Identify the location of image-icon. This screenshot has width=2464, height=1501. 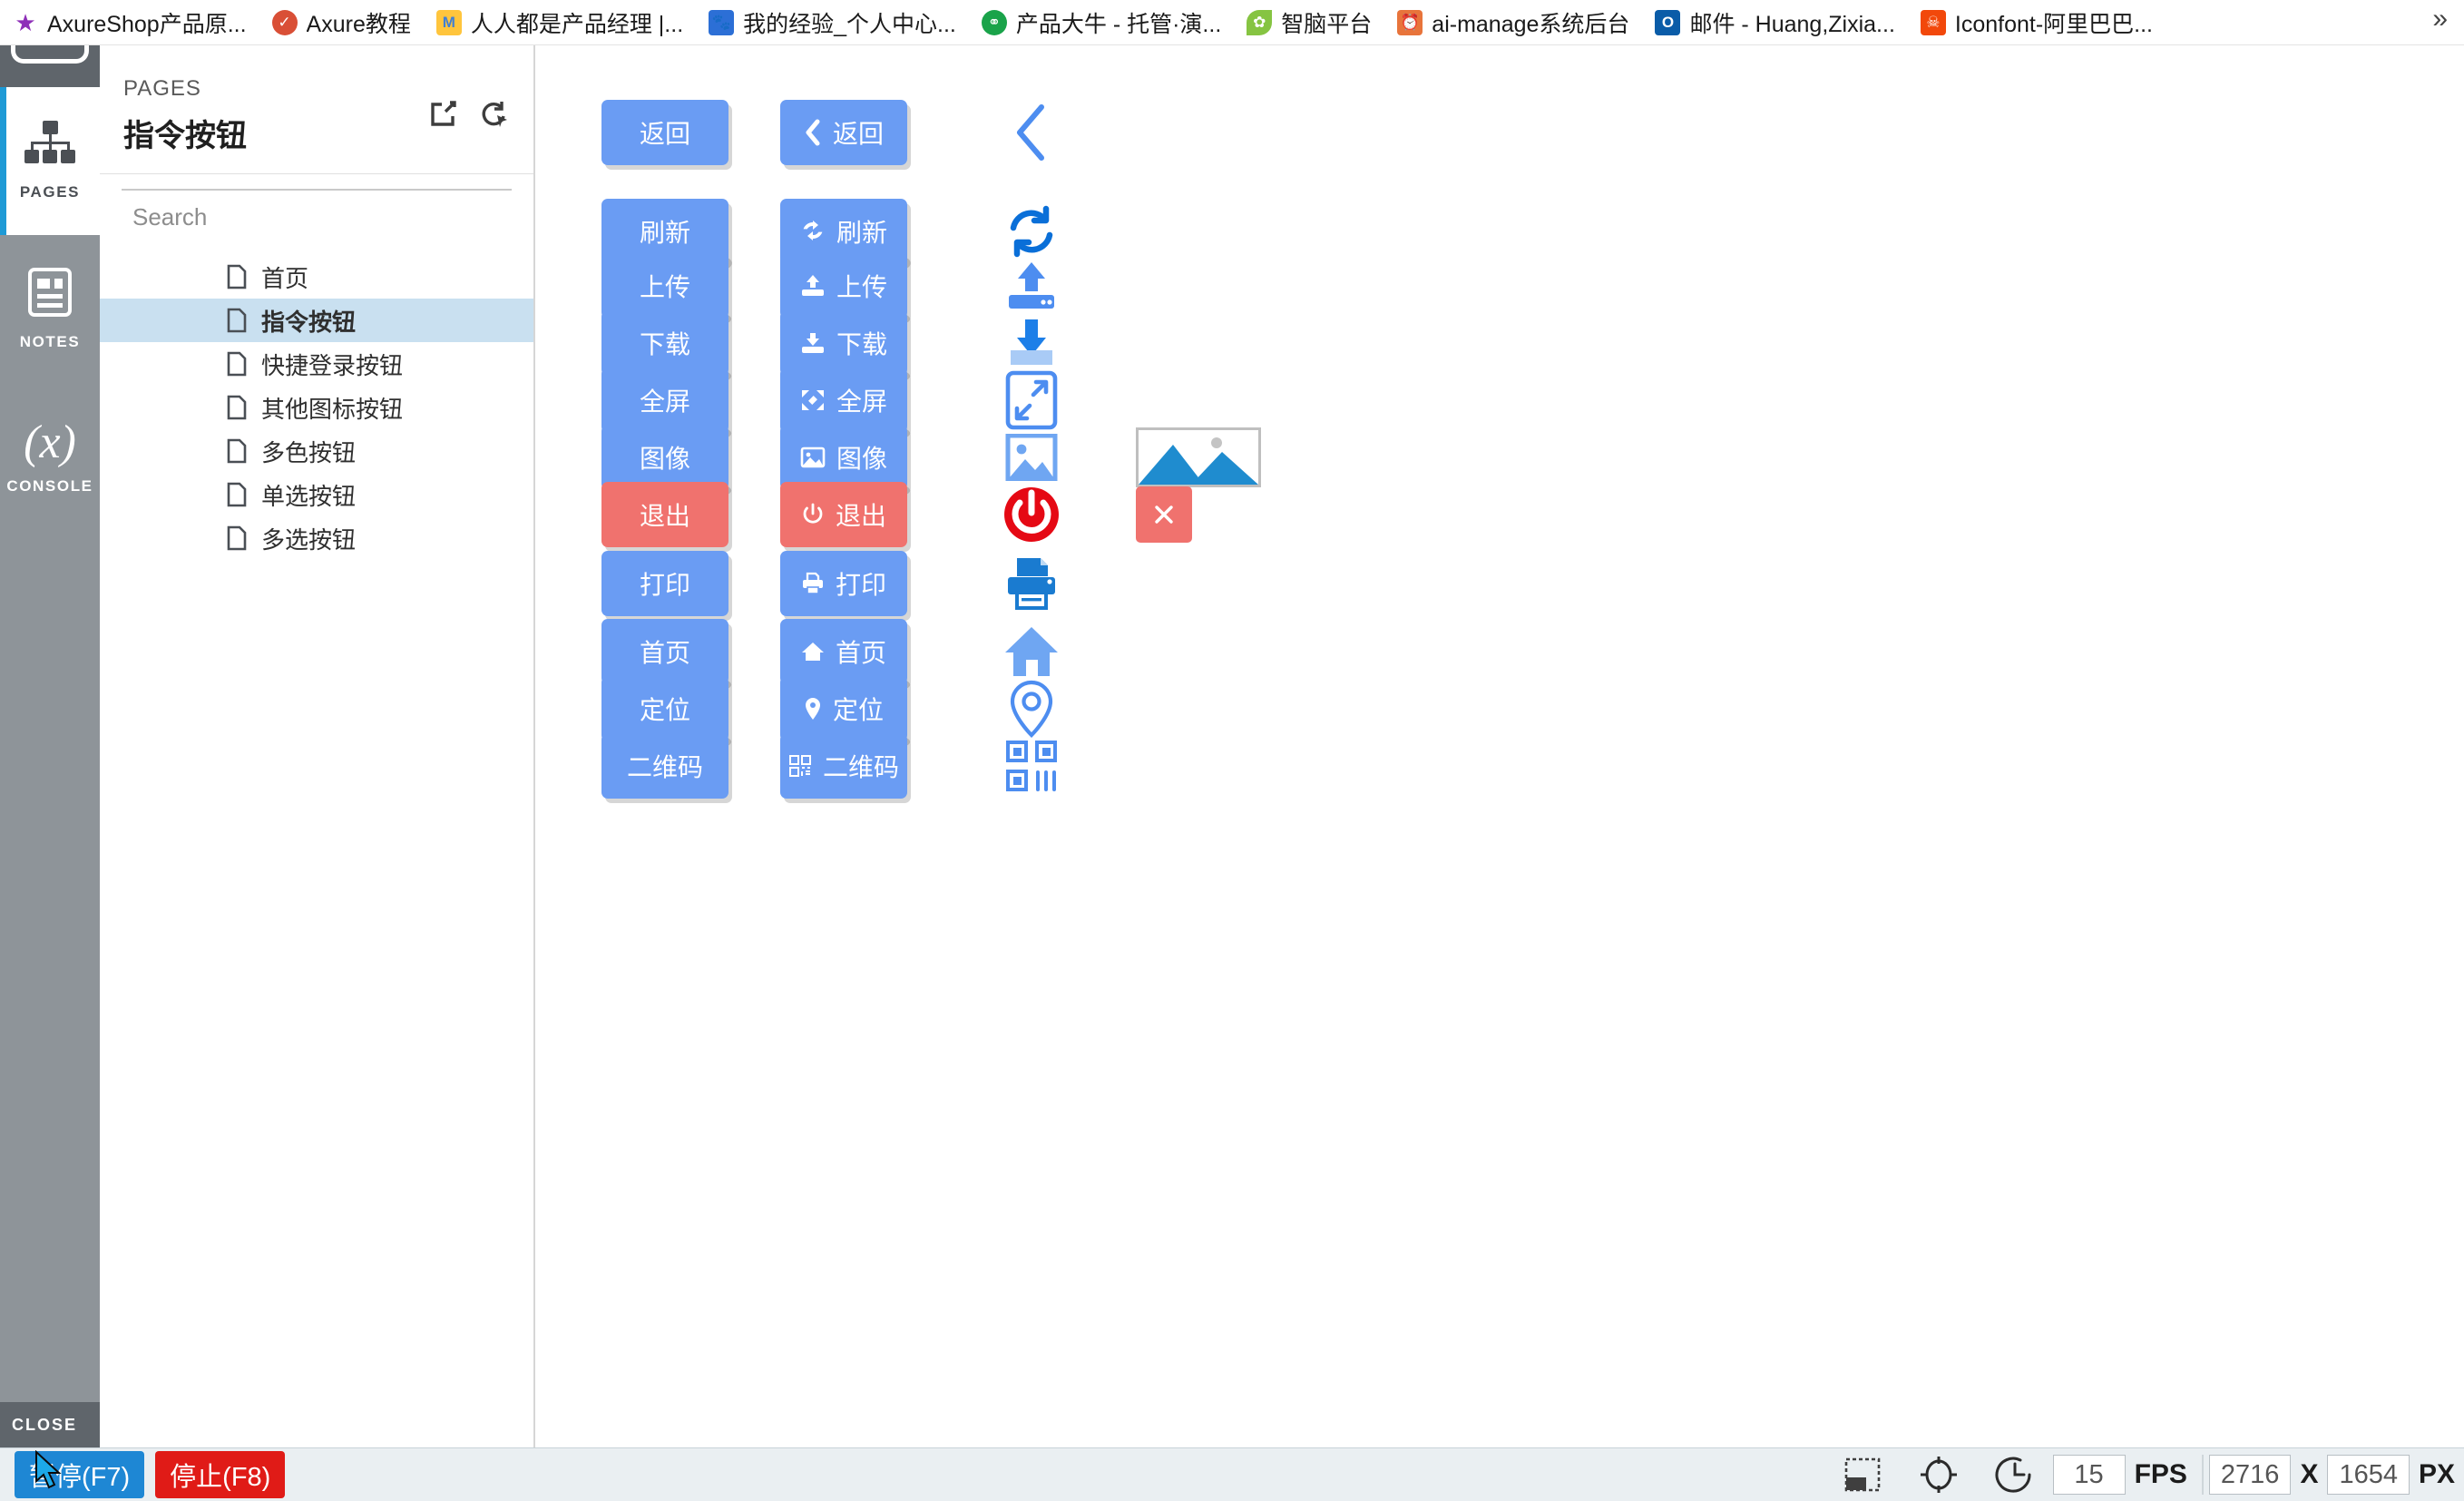
(1031, 457).